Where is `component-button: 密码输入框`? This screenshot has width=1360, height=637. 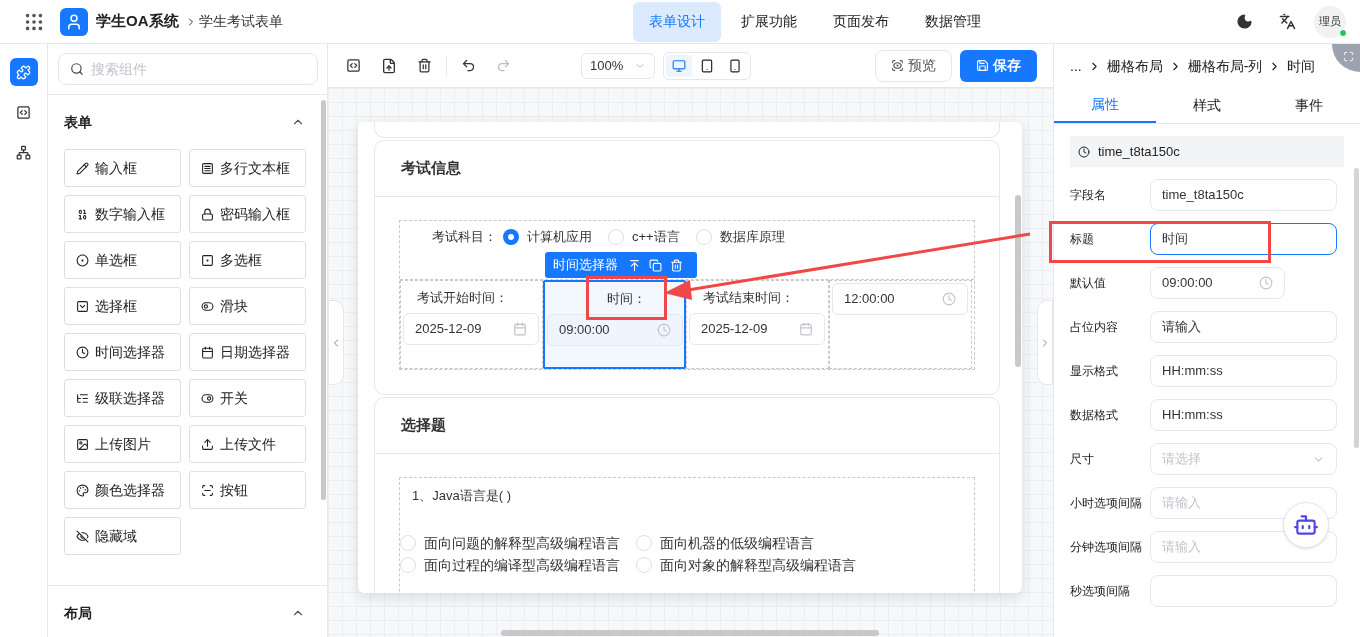 component-button: 密码输入框 is located at coordinates (247, 214).